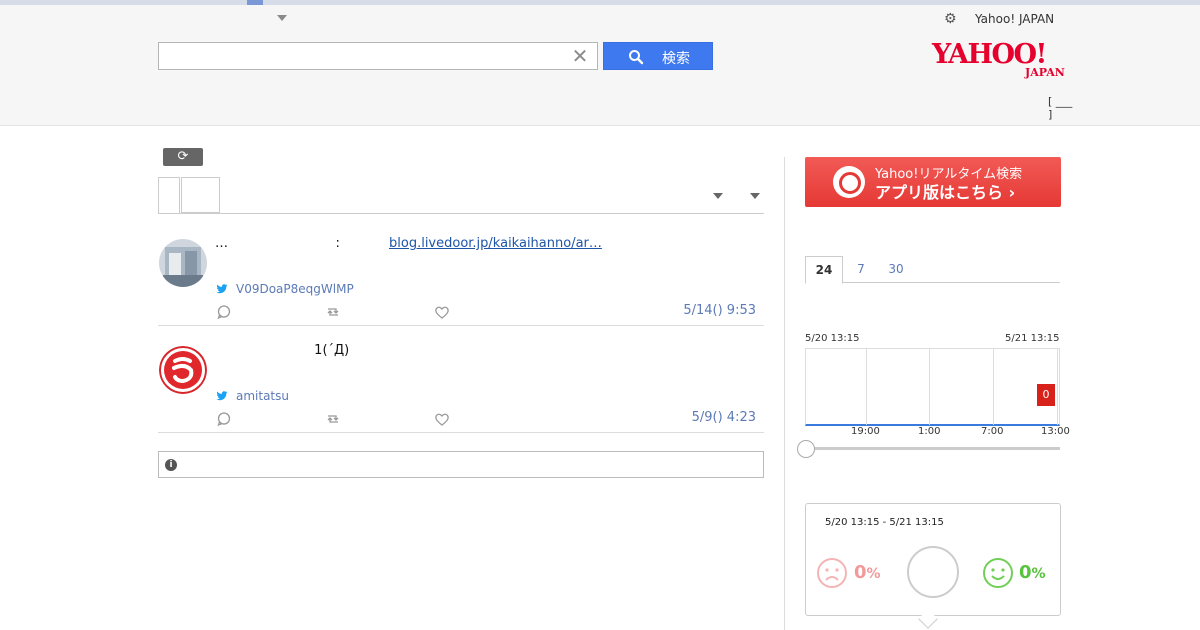 The height and width of the screenshot is (630, 1200). Describe the element at coordinates (806, 449) in the screenshot. I see `time-slider-handle` at that location.